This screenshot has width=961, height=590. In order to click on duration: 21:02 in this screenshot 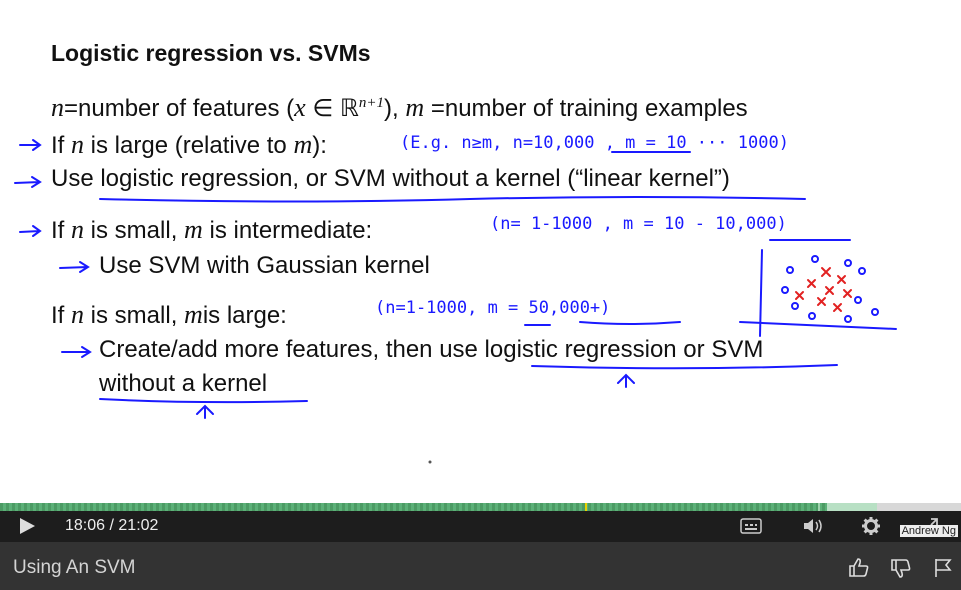, I will do `click(138, 525)`.